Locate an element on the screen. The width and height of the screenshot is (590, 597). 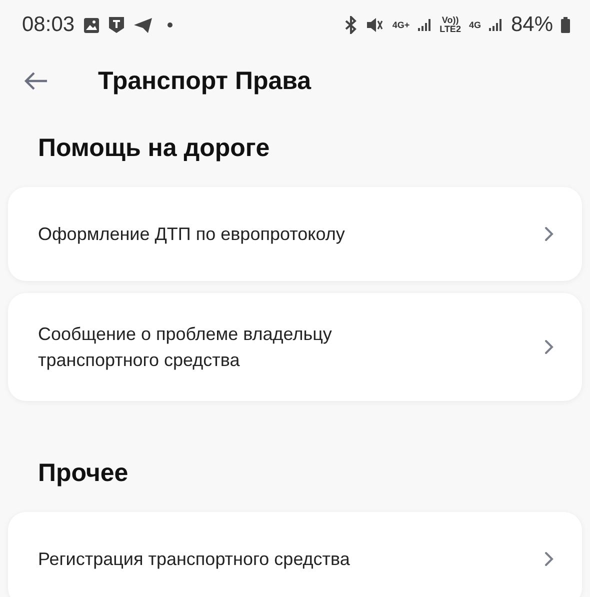
section-title: Помощь на дороге is located at coordinates (154, 148).